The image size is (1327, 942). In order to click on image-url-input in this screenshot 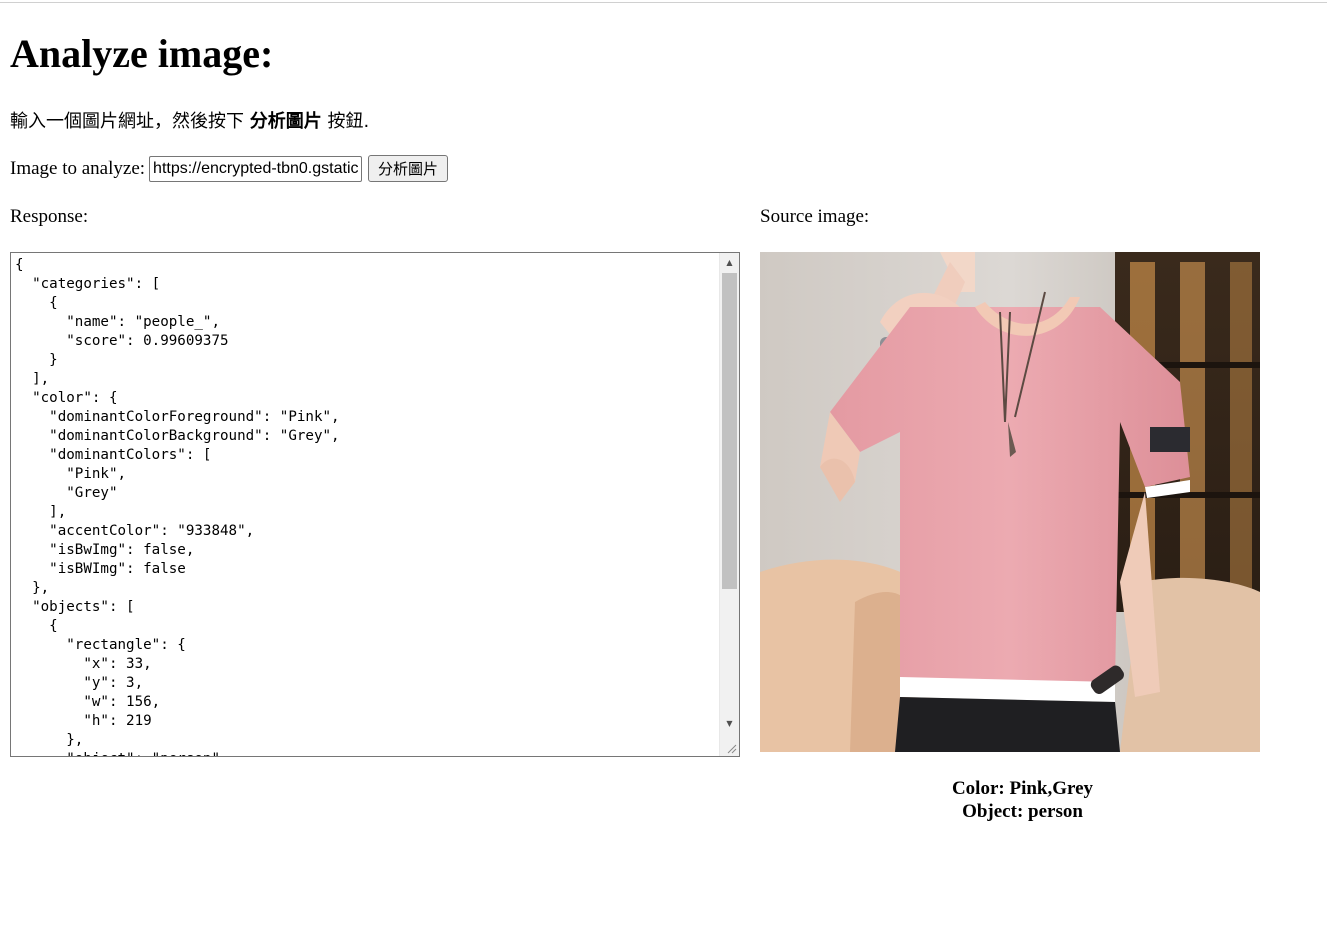, I will do `click(256, 168)`.